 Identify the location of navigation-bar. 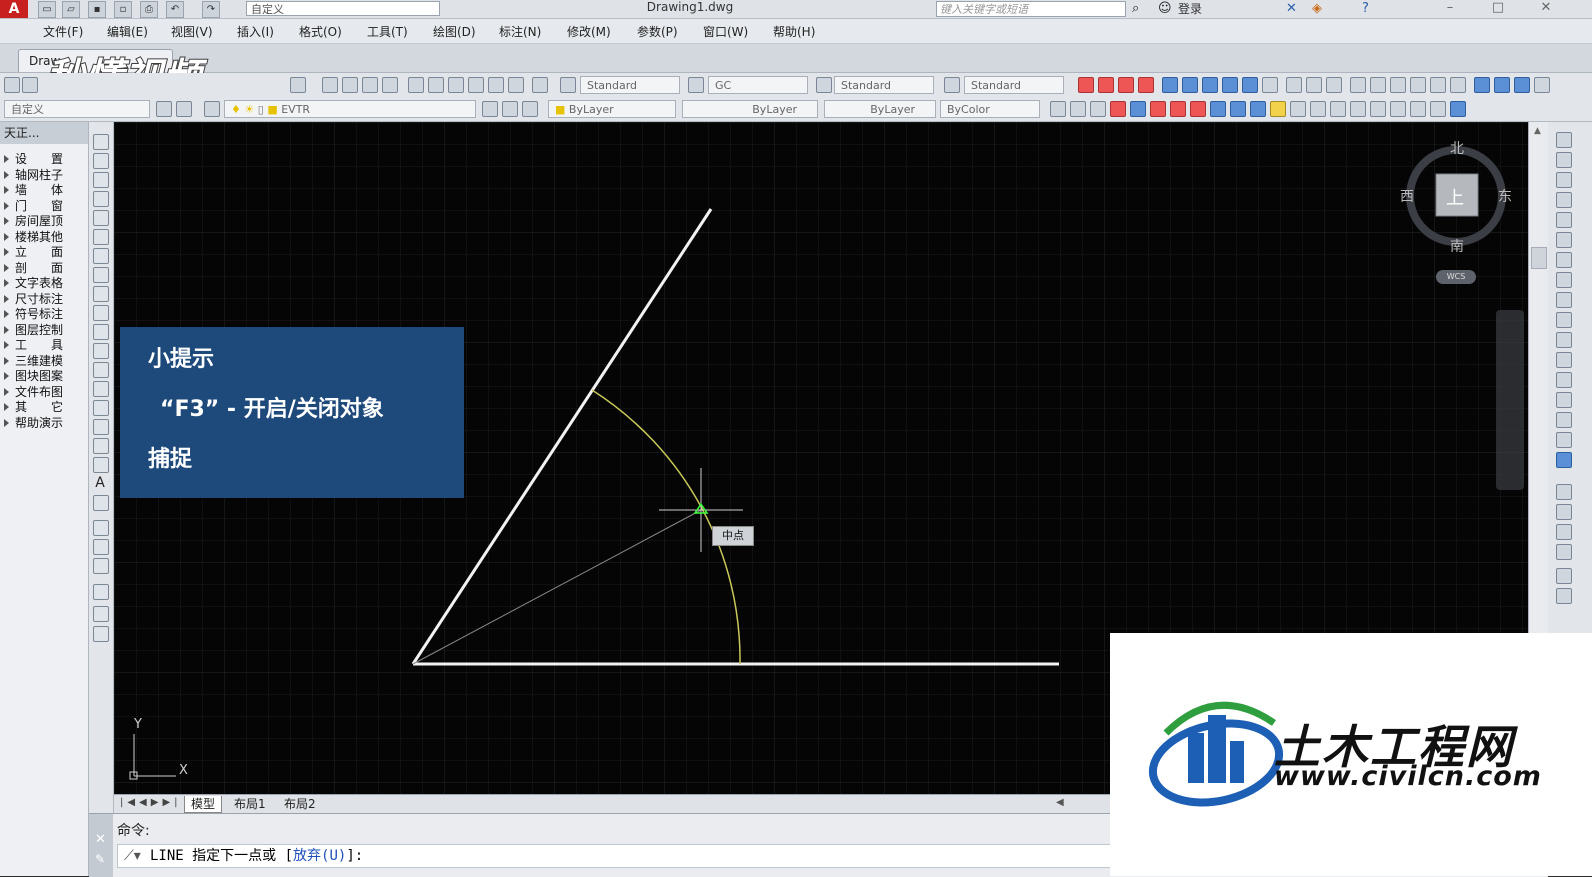
(1510, 400).